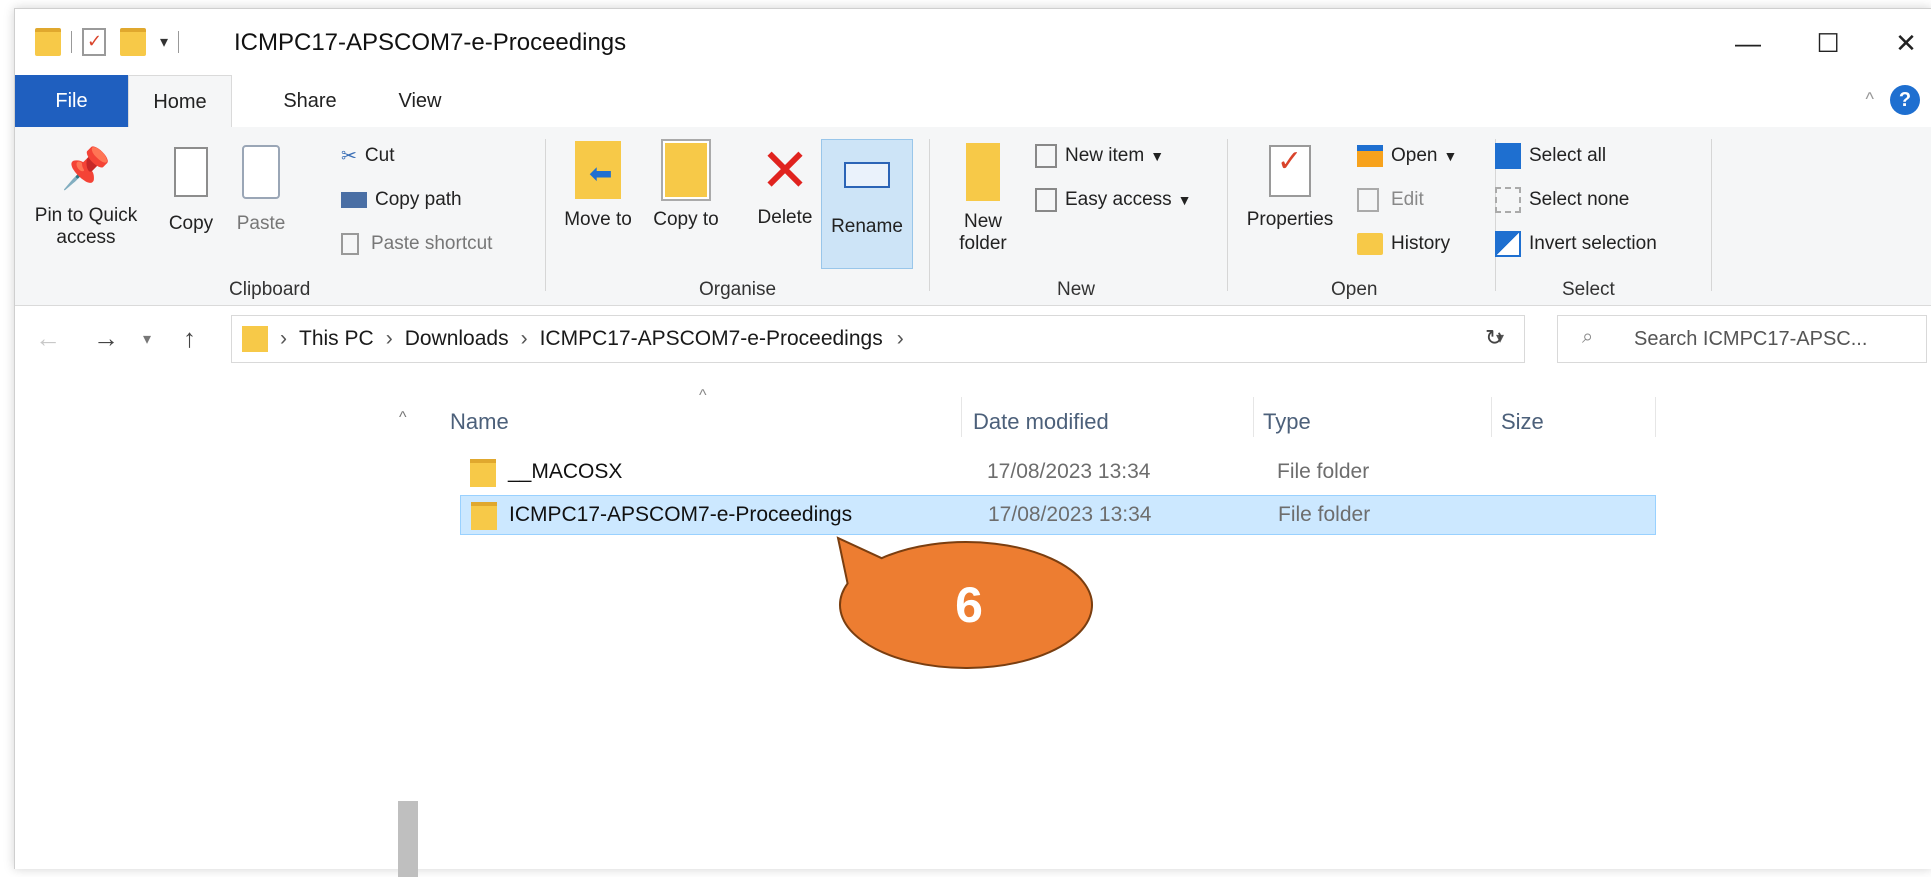 The width and height of the screenshot is (1931, 877). Describe the element at coordinates (48, 338) in the screenshot. I see `back-arrow-icon: ←` at that location.